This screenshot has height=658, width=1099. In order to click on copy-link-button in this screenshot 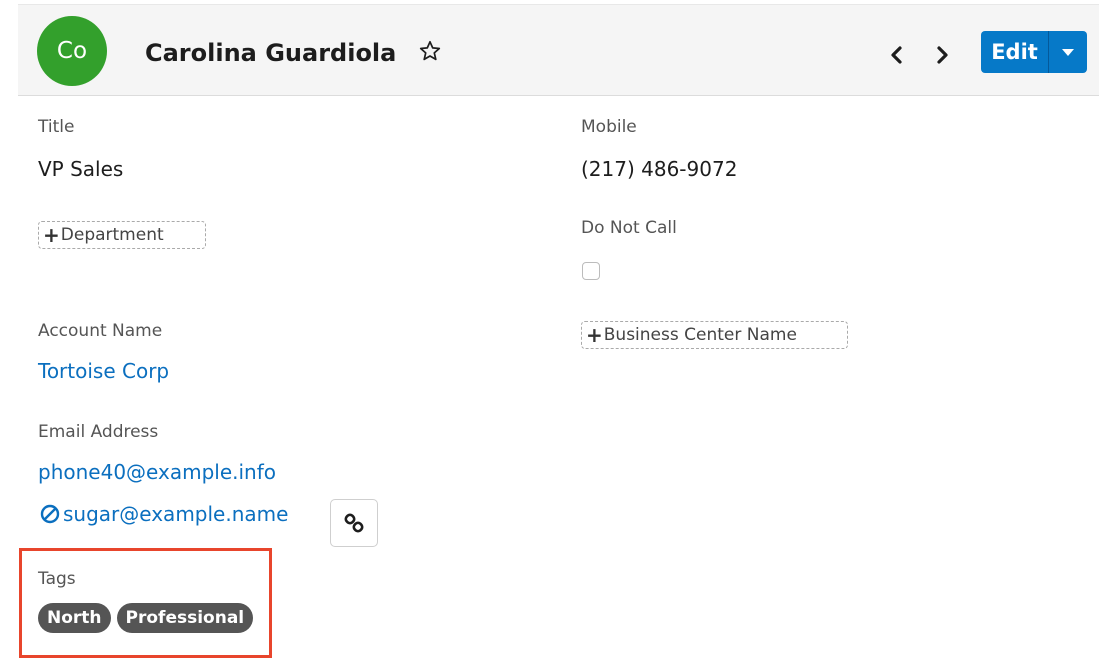, I will do `click(354, 523)`.